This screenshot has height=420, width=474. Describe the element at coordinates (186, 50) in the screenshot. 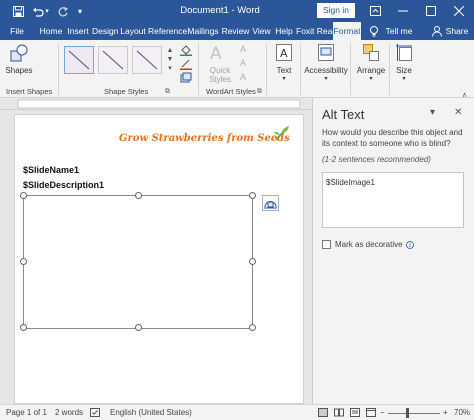

I see `shape-fill-icon` at that location.